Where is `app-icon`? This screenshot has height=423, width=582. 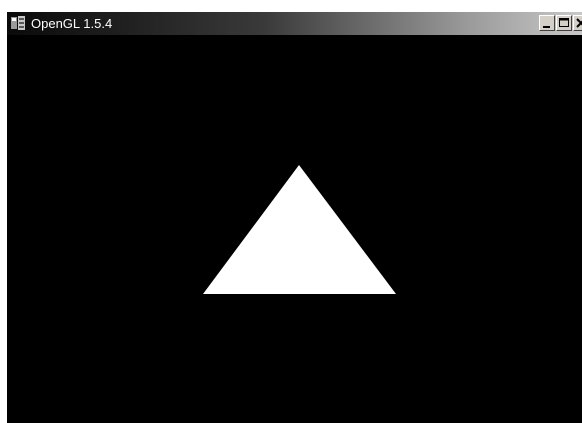 app-icon is located at coordinates (19, 23).